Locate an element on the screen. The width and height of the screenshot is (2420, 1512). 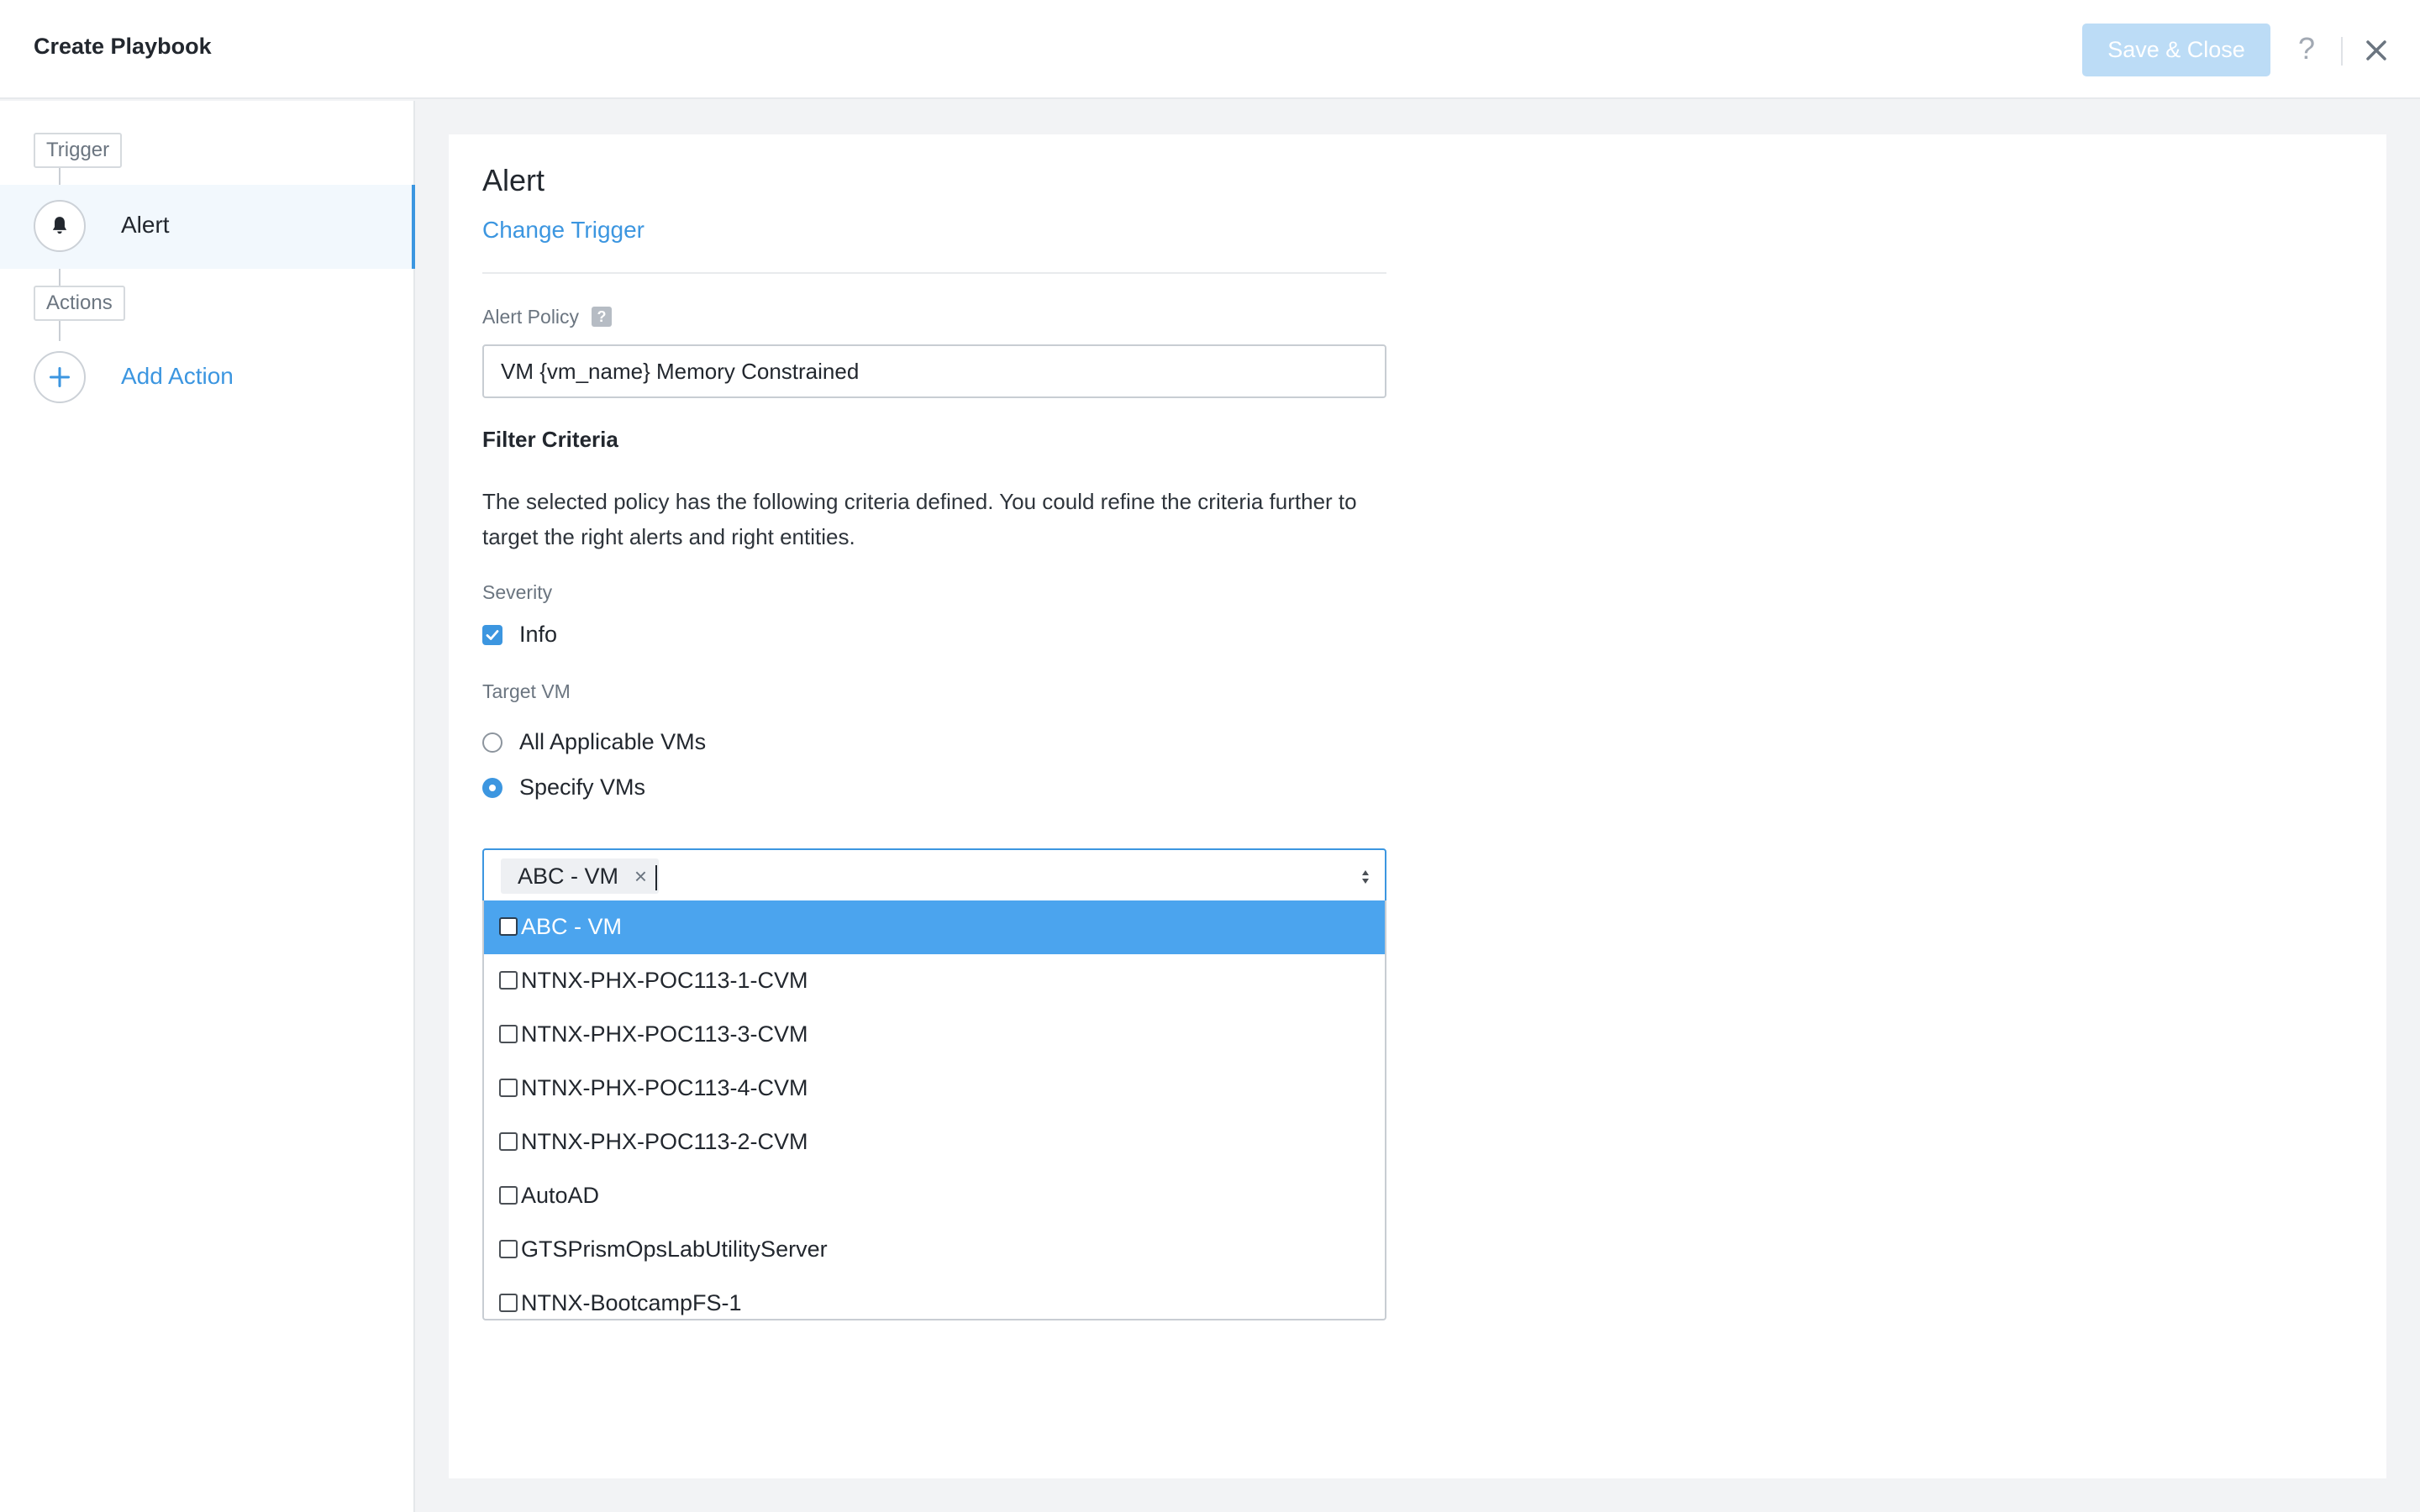
filter-criteria-heading: Filter Criteria is located at coordinates (550, 439).